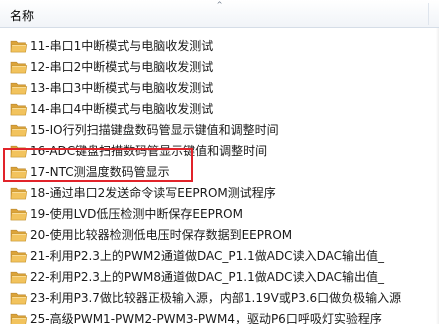 The width and height of the screenshot is (439, 324). I want to click on list-item: 13-串口3中断模式与电脑收发测试, so click(219, 88).